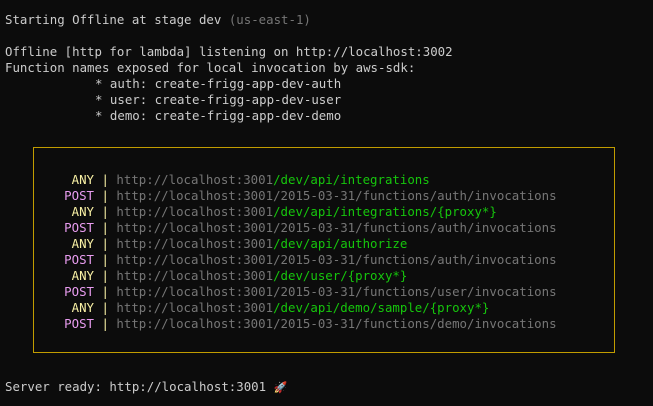 This screenshot has height=406, width=653. Describe the element at coordinates (340, 243) in the screenshot. I see `route-path: /dev/api/authorize` at that location.